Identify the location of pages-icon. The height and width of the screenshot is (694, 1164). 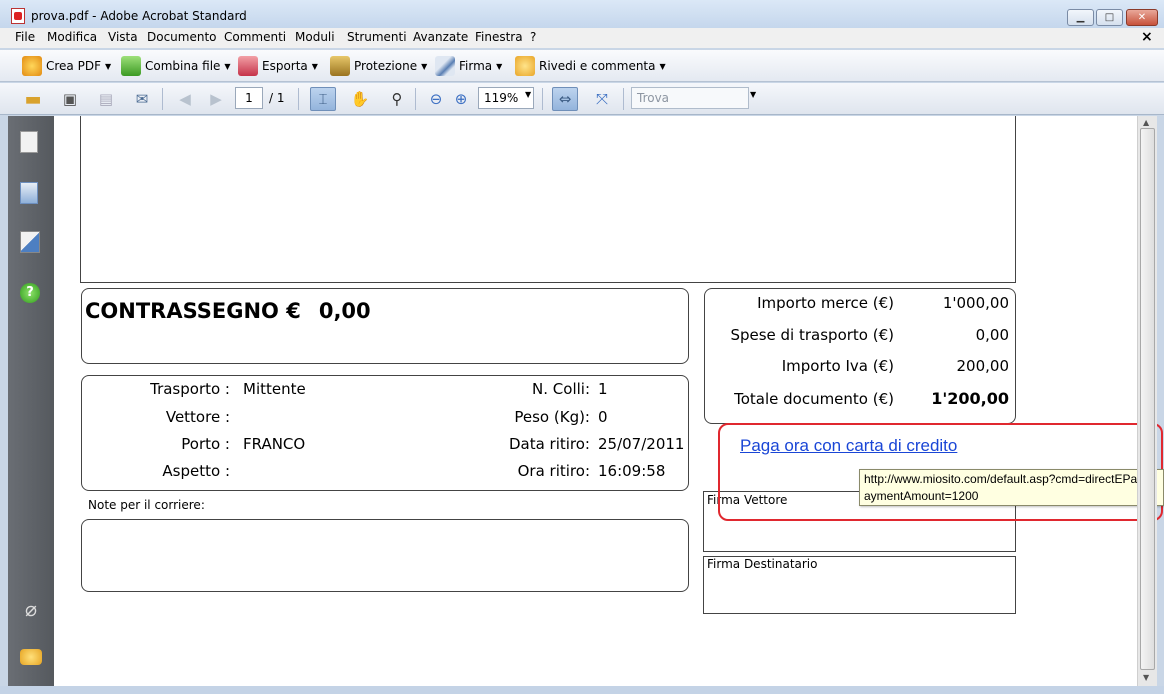
(29, 142).